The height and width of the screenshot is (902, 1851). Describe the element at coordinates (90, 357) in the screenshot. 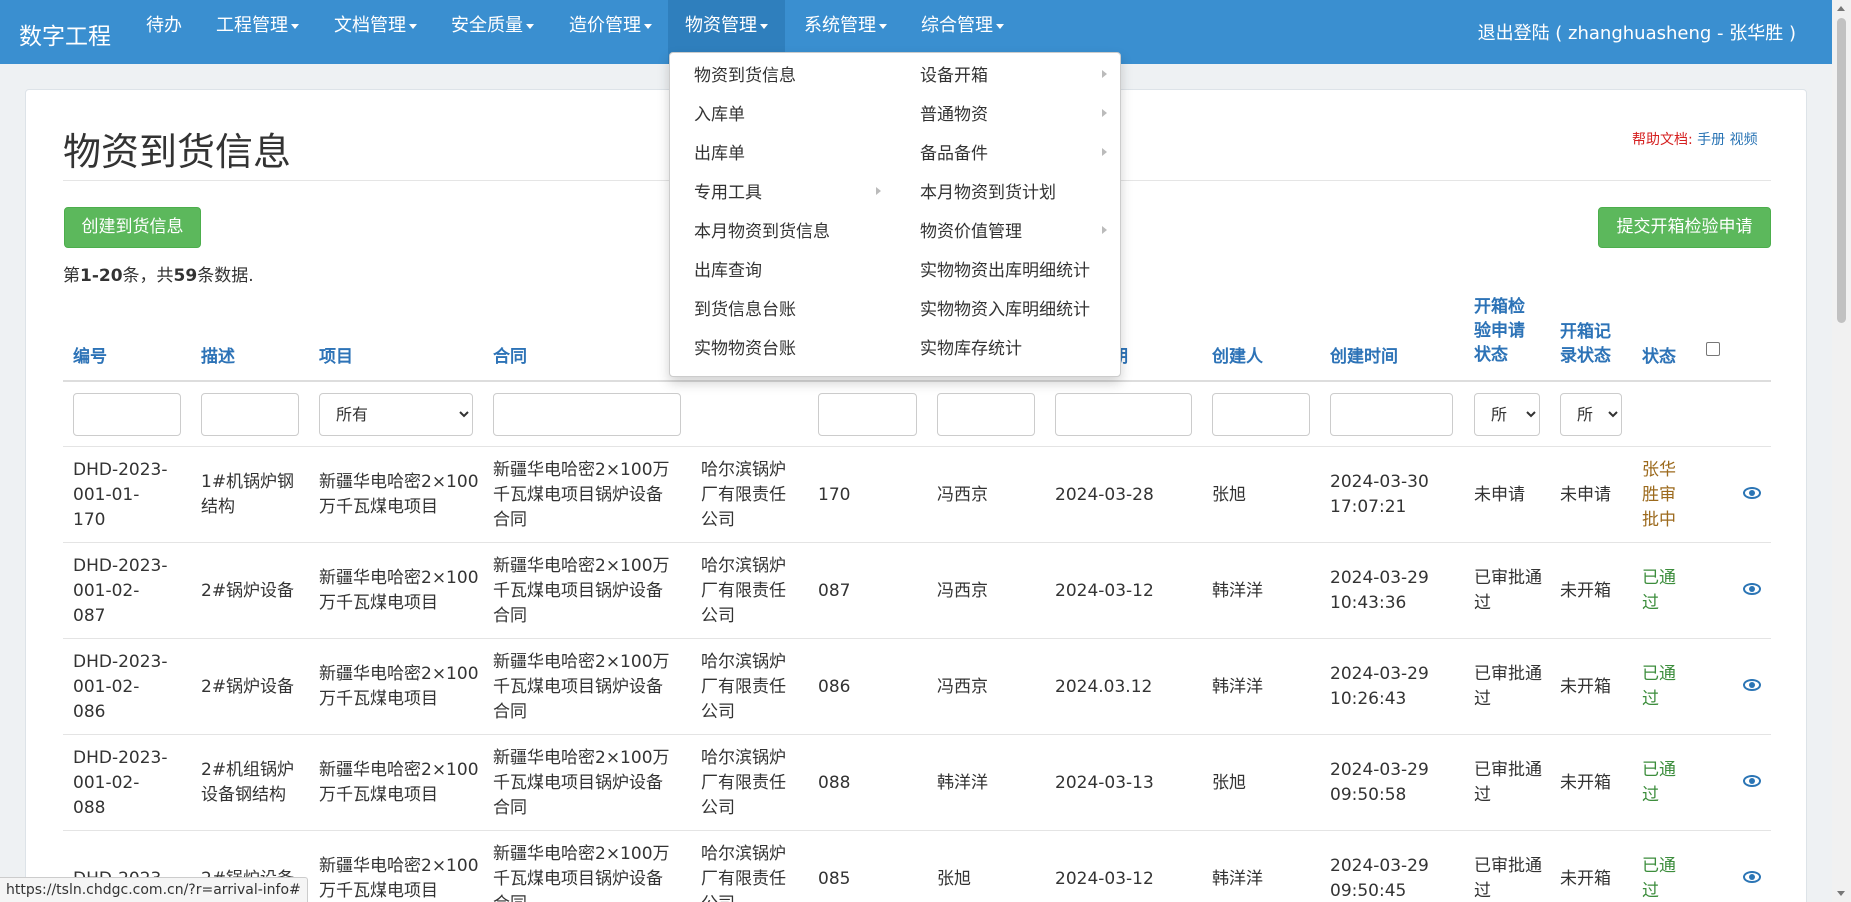

I see `header-id: 编号` at that location.